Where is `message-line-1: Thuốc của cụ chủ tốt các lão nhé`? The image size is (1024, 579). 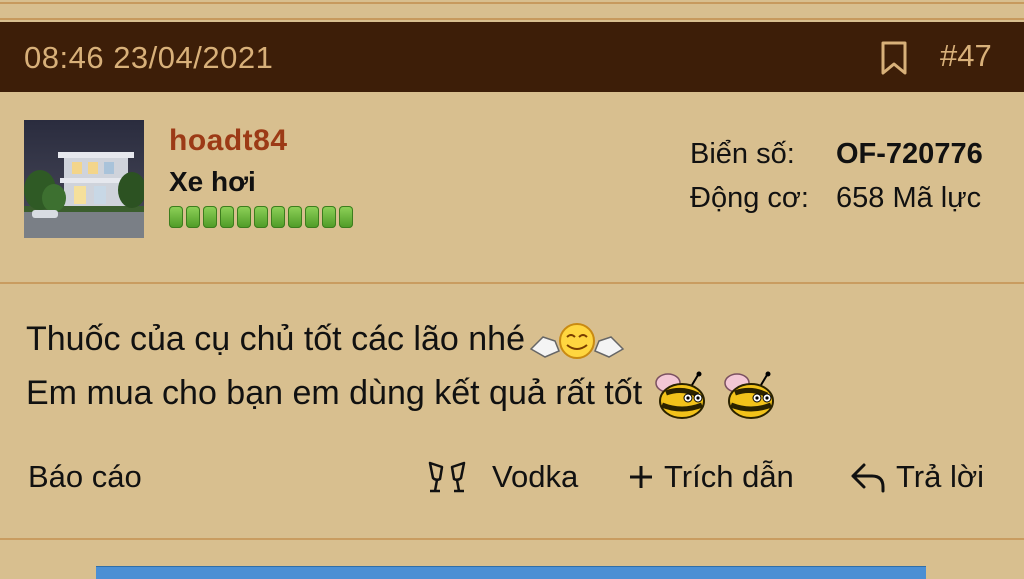 message-line-1: Thuốc của cụ chủ tốt các lão nhé is located at coordinates (516, 339).